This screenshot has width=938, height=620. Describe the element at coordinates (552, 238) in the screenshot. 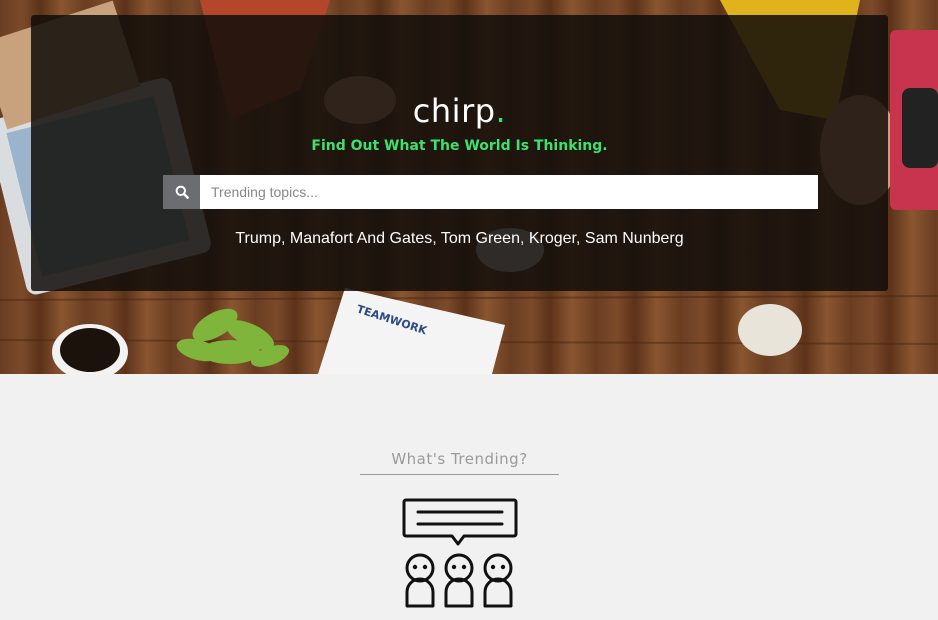

I see `trending-topic-link: Kroger` at that location.